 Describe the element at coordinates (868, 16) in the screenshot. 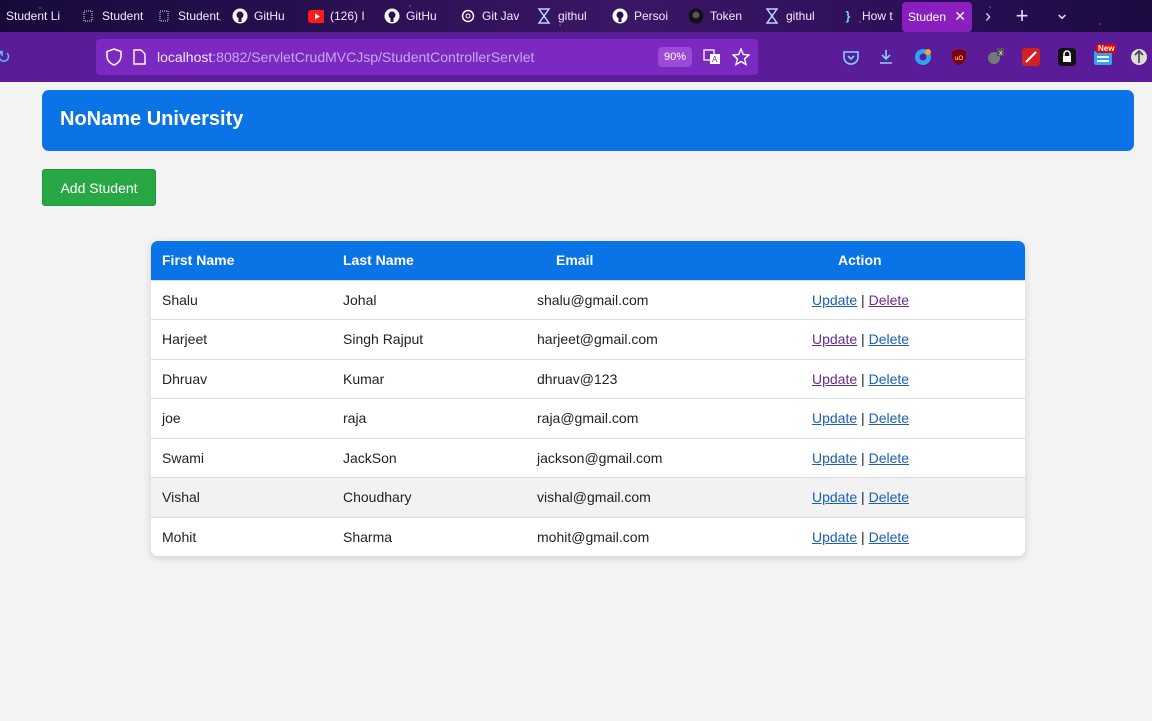

I see `tab-how-to: } How t` at that location.